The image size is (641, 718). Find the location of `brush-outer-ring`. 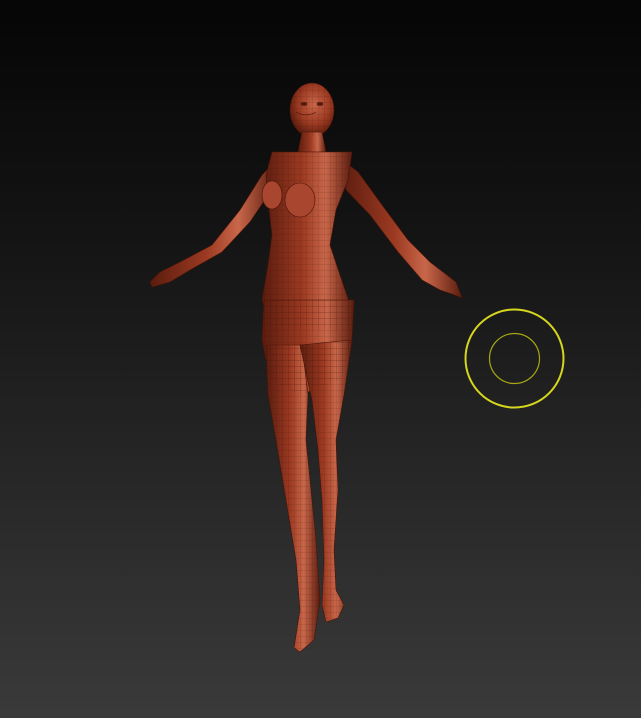

brush-outer-ring is located at coordinates (514, 358).